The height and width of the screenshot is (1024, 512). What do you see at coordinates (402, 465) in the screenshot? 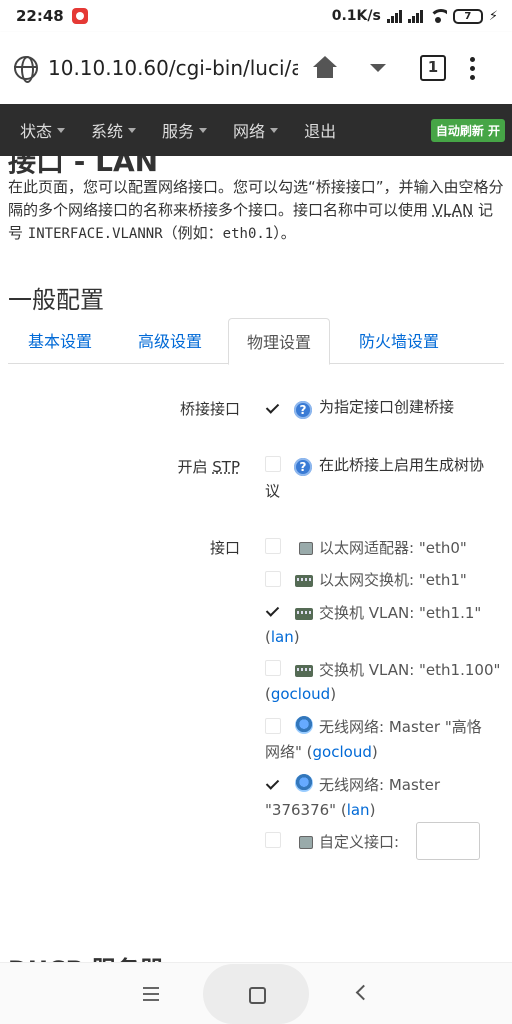
I see `stp-help-line1: 在此桥接上启用生成树协` at bounding box center [402, 465].